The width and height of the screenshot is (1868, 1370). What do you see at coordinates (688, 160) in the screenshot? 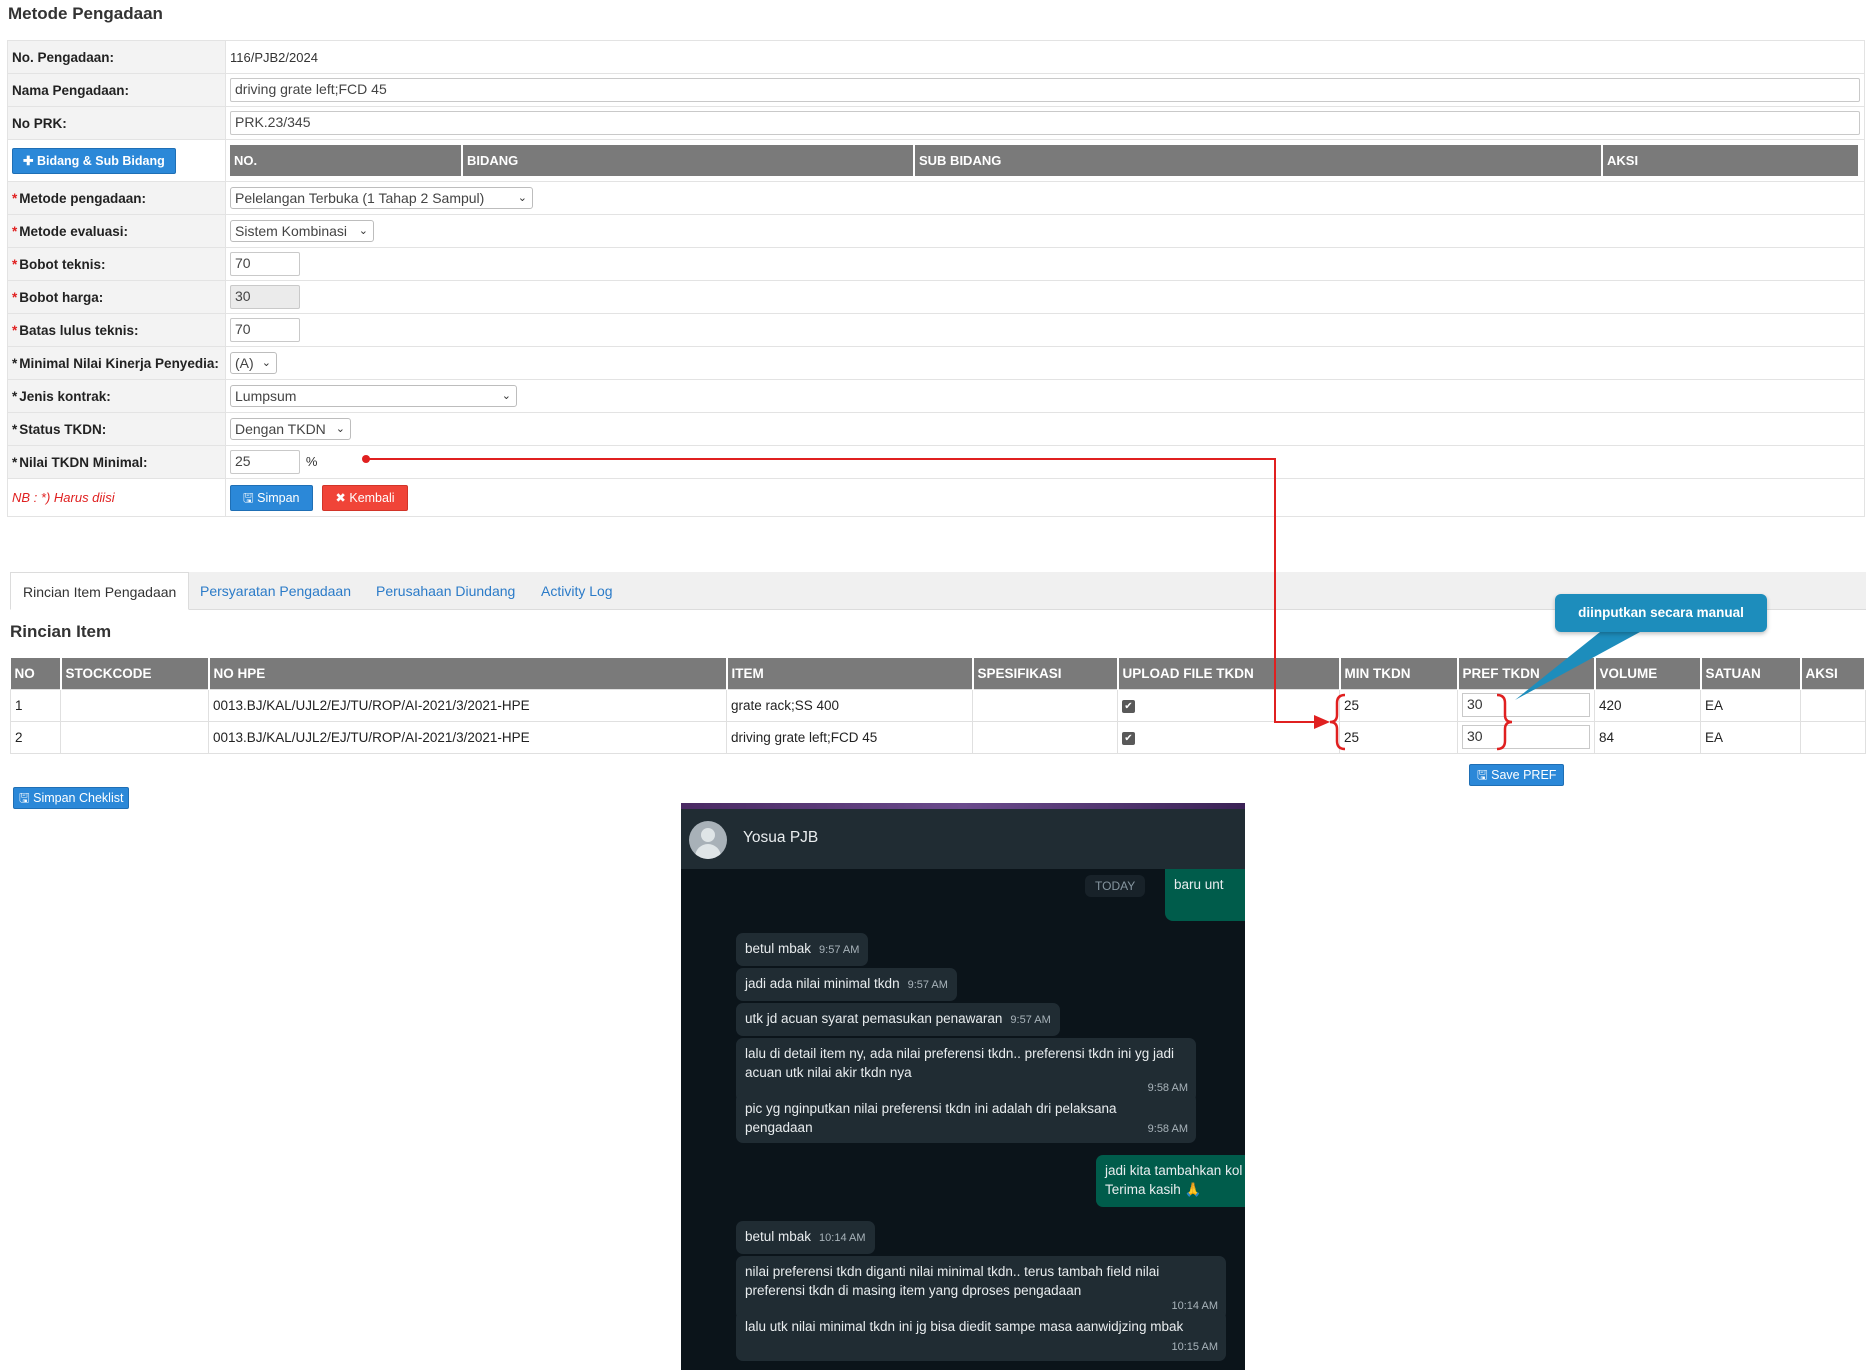
I see `bidang-col-bidang: BIDANG` at bounding box center [688, 160].